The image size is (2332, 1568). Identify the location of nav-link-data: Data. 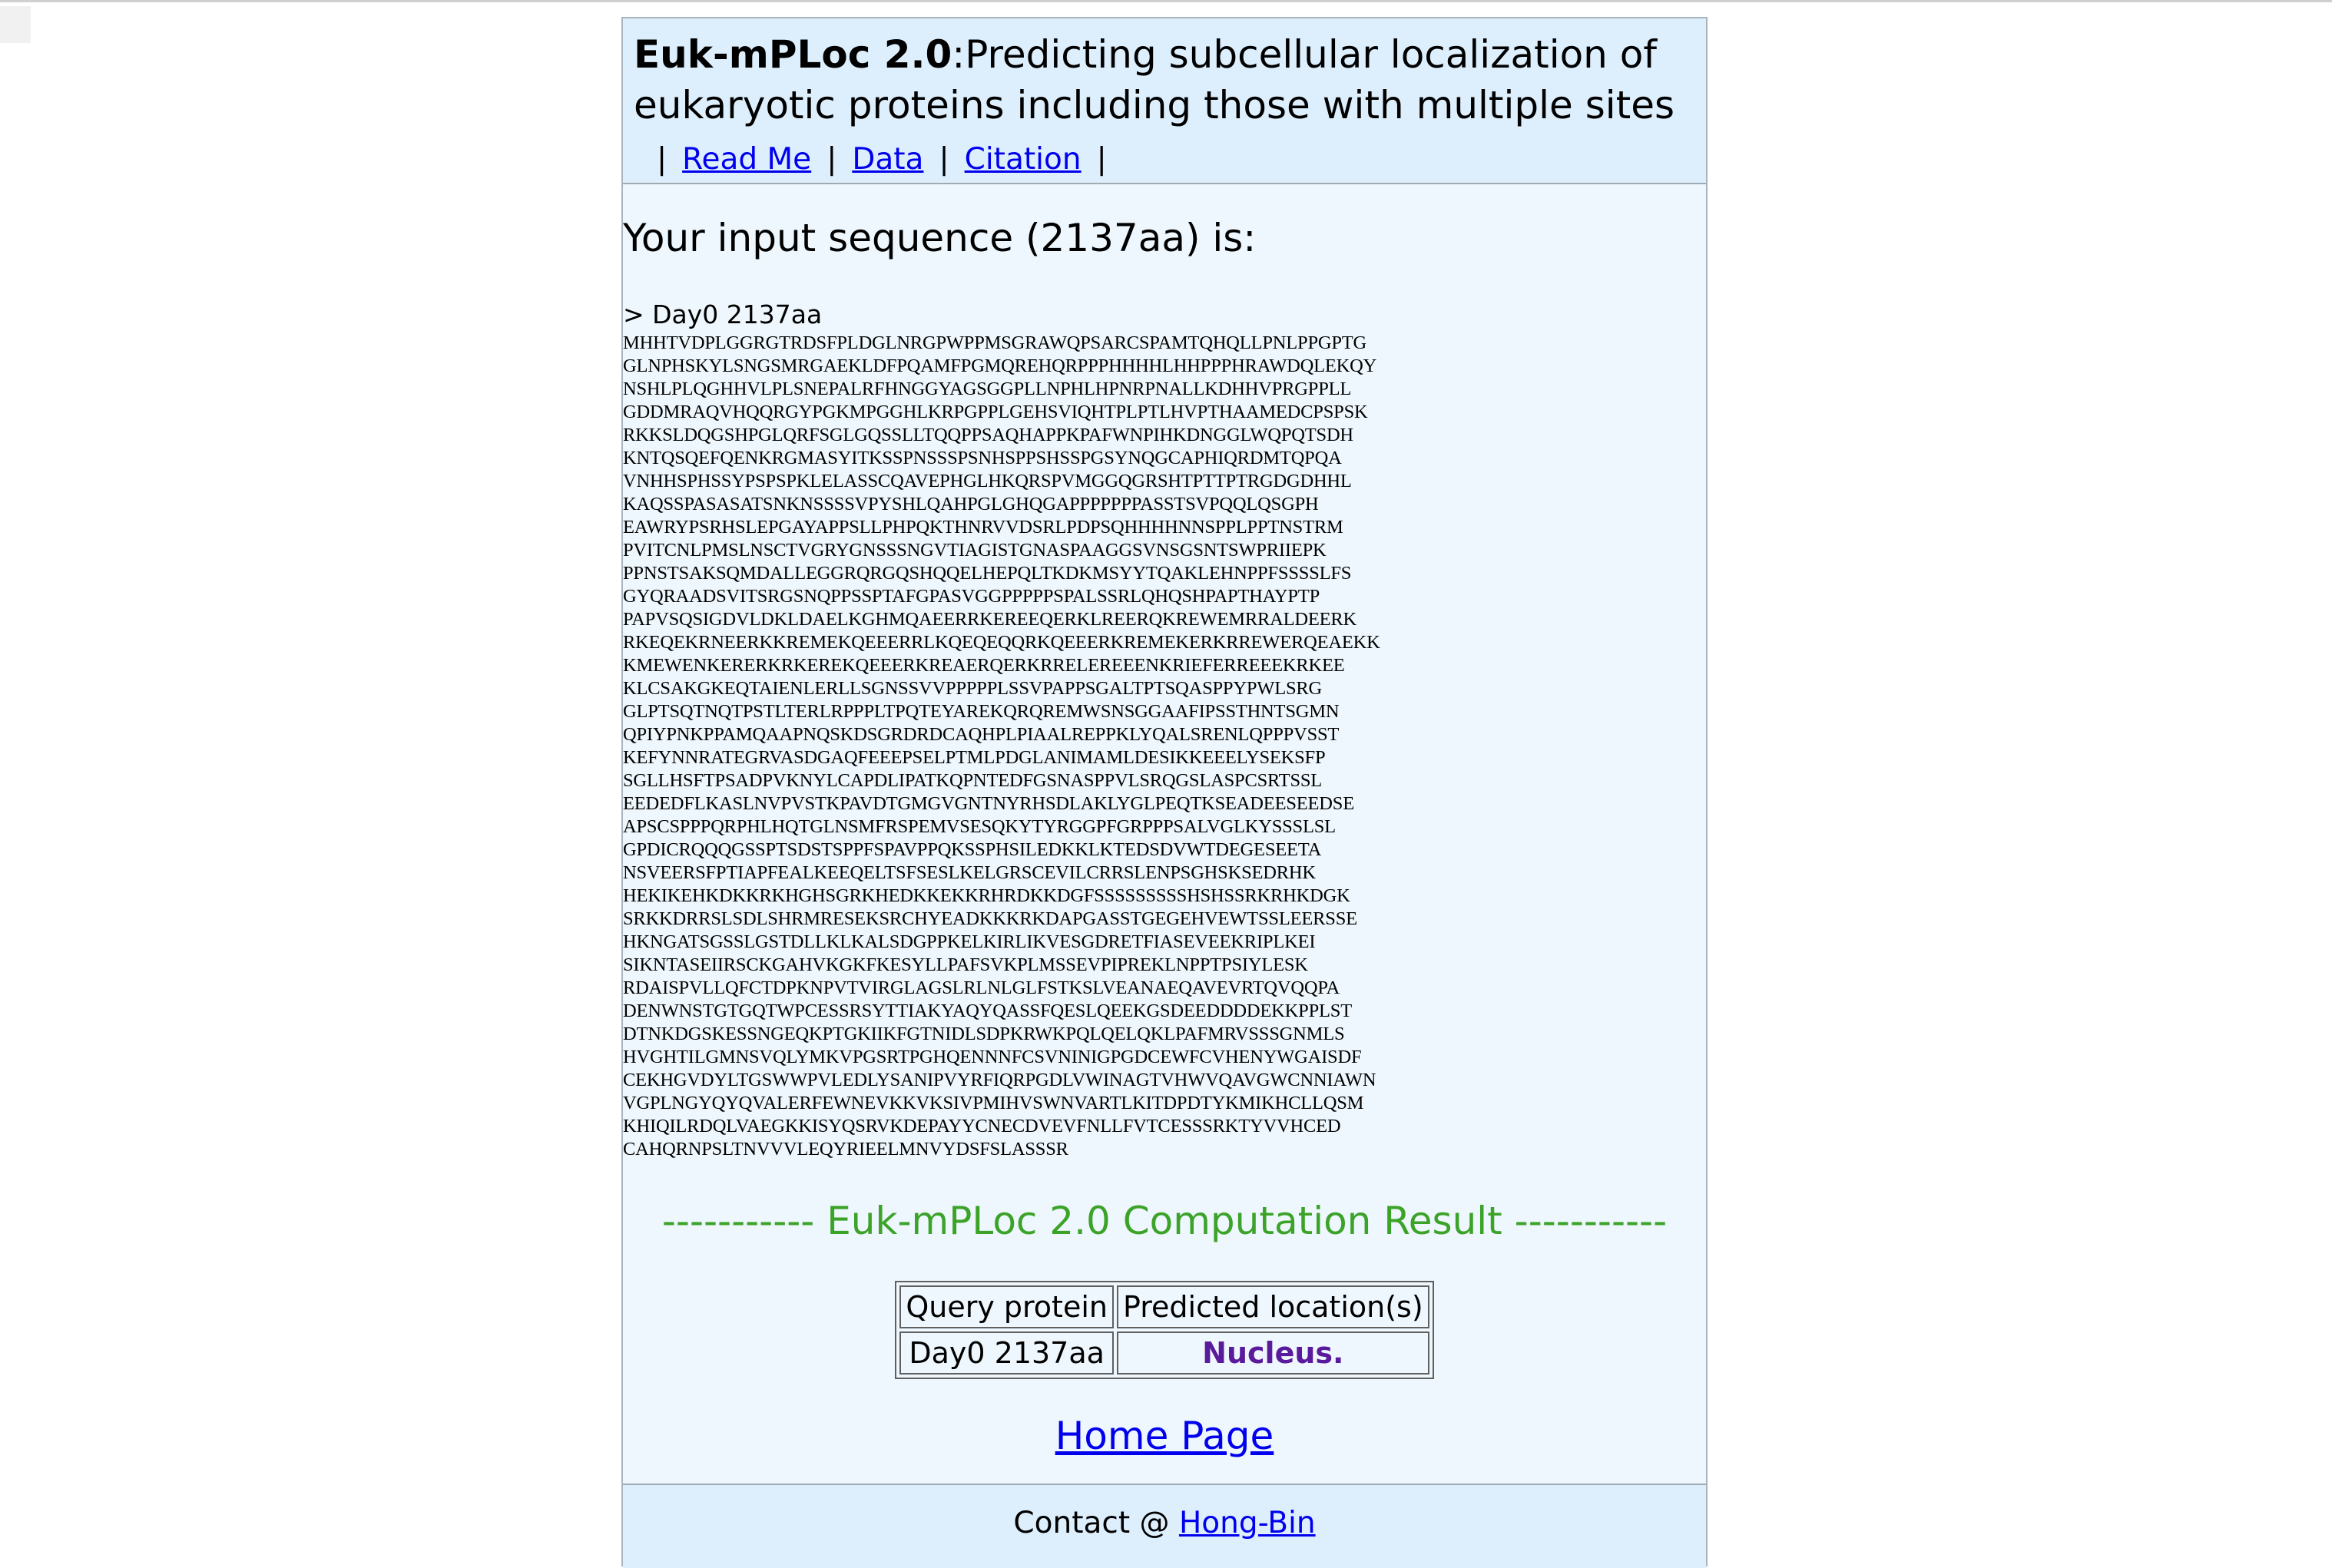
(887, 160).